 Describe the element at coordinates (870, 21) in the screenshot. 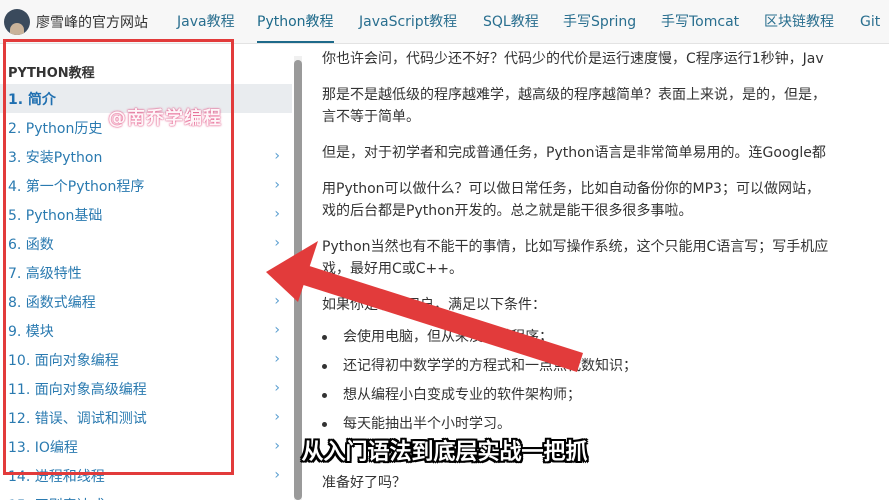

I see `nav-item: Git` at that location.